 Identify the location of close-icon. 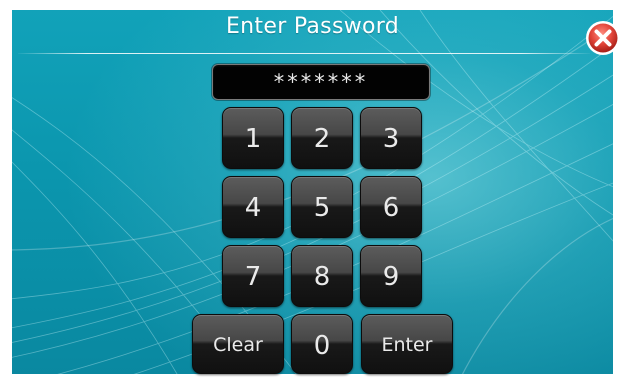
(603, 38).